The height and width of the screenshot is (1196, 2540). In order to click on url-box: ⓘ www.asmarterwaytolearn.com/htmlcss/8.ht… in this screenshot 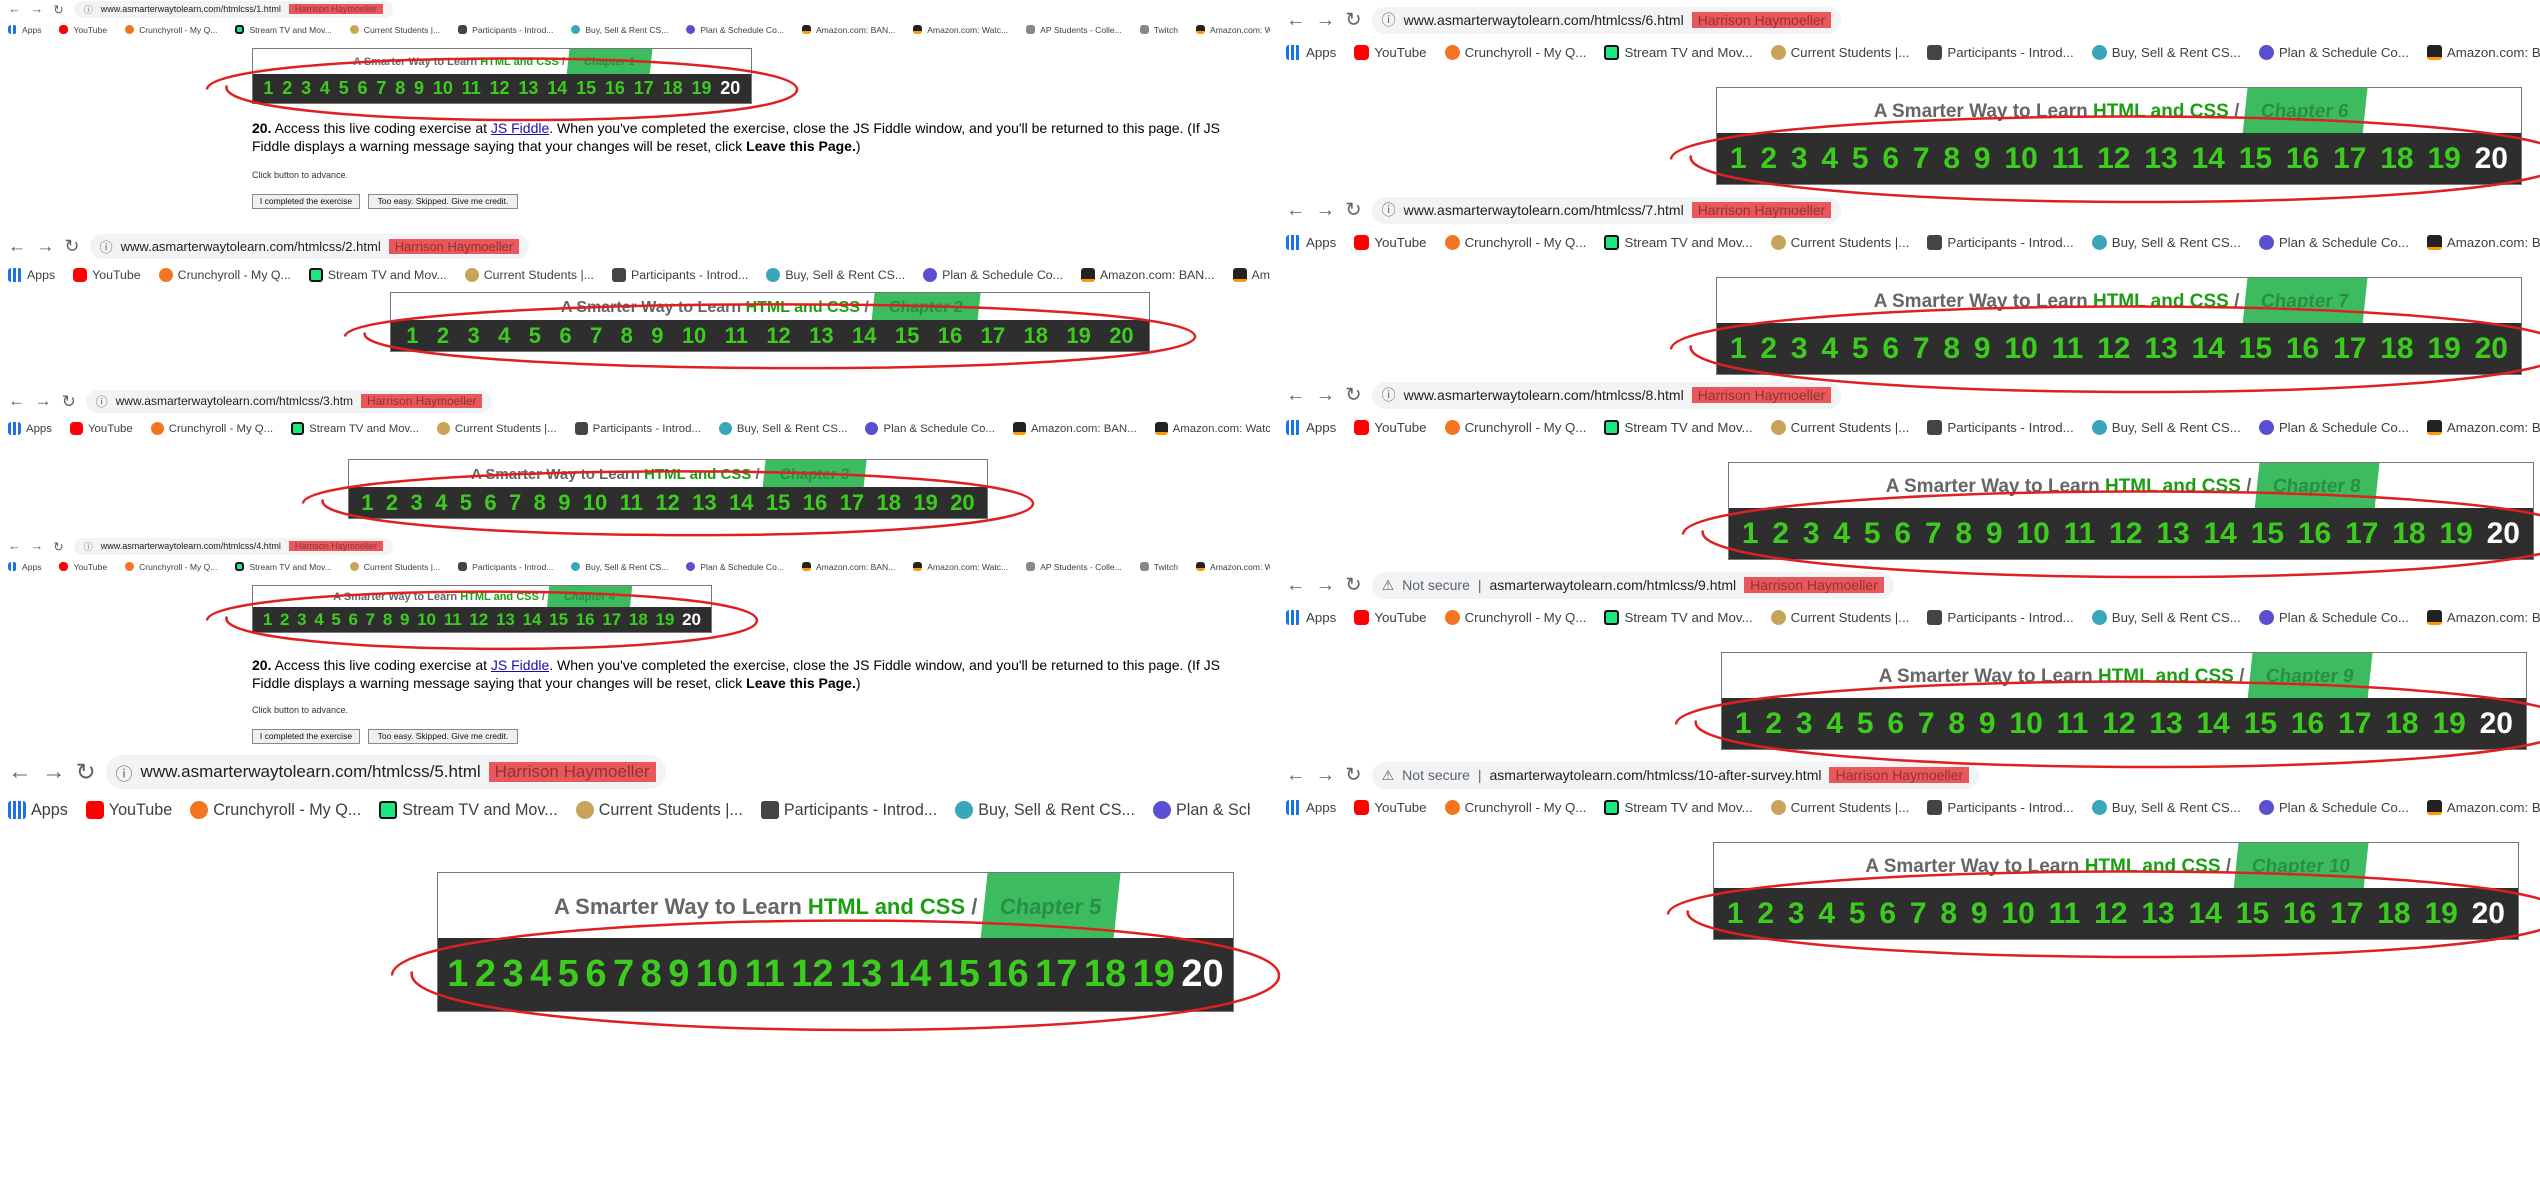, I will do `click(1606, 395)`.